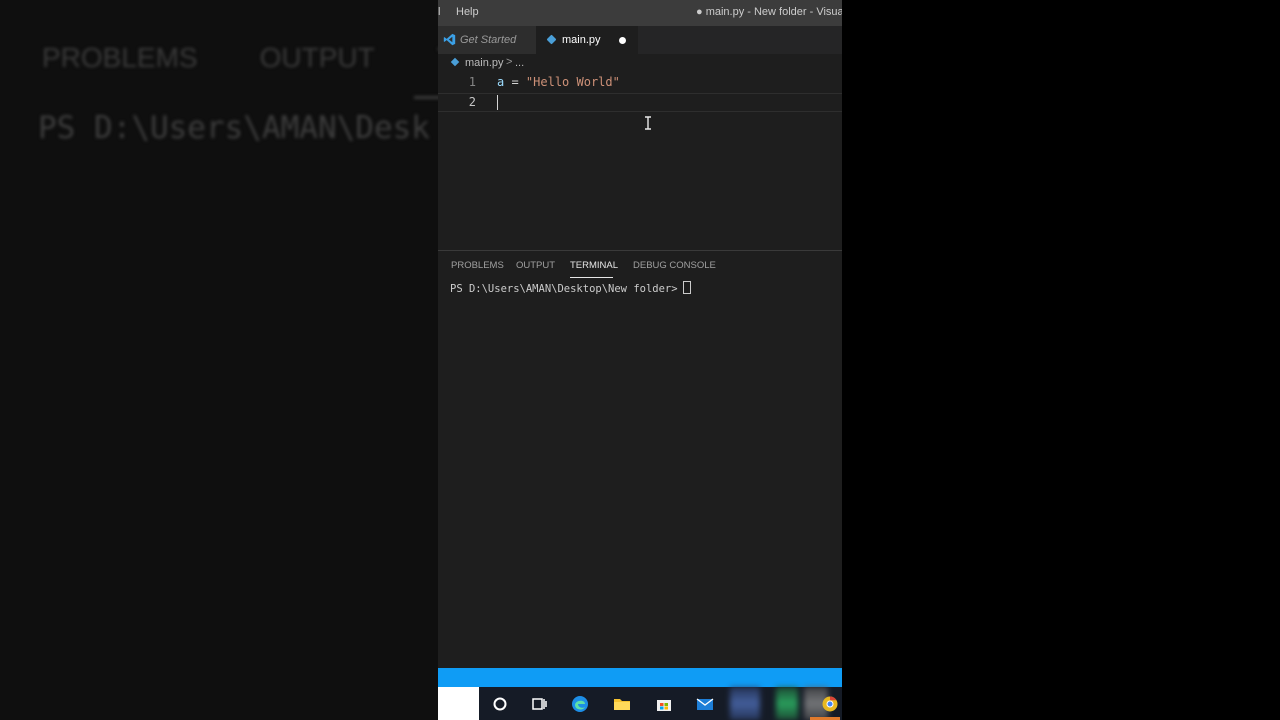  What do you see at coordinates (234, 128) in the screenshot?
I see `background-terminal-prompt: PS D:\Users\AMAN\Desk` at bounding box center [234, 128].